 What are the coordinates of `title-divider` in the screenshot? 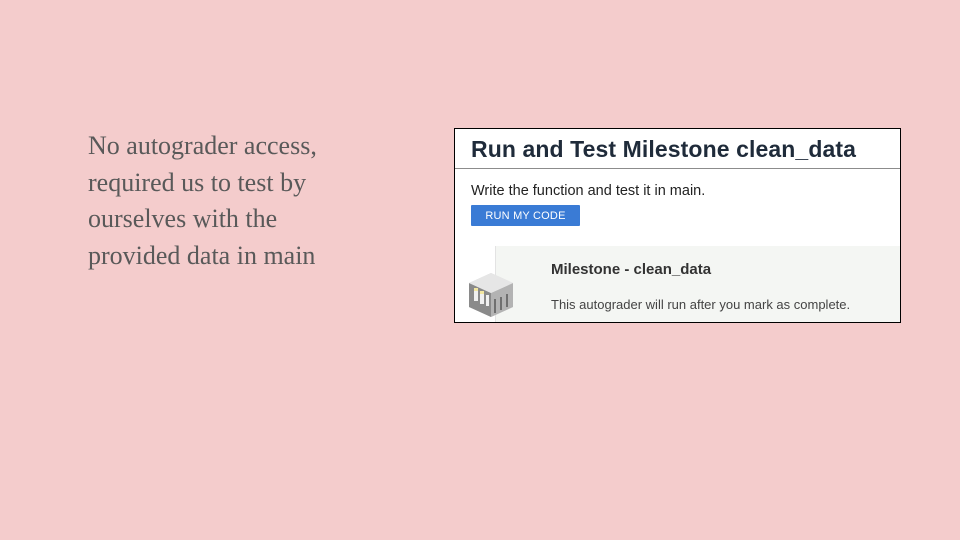 It's located at (677, 168).